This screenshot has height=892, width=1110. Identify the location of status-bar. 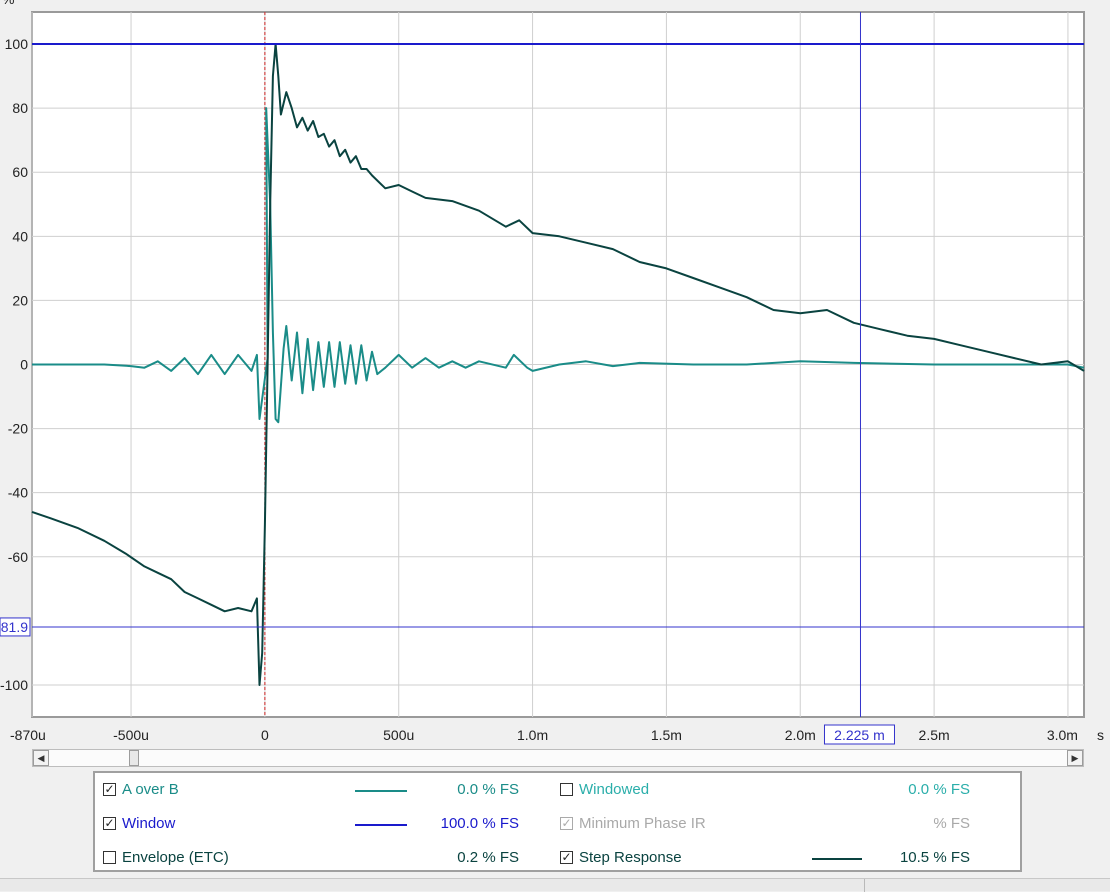
(555, 885).